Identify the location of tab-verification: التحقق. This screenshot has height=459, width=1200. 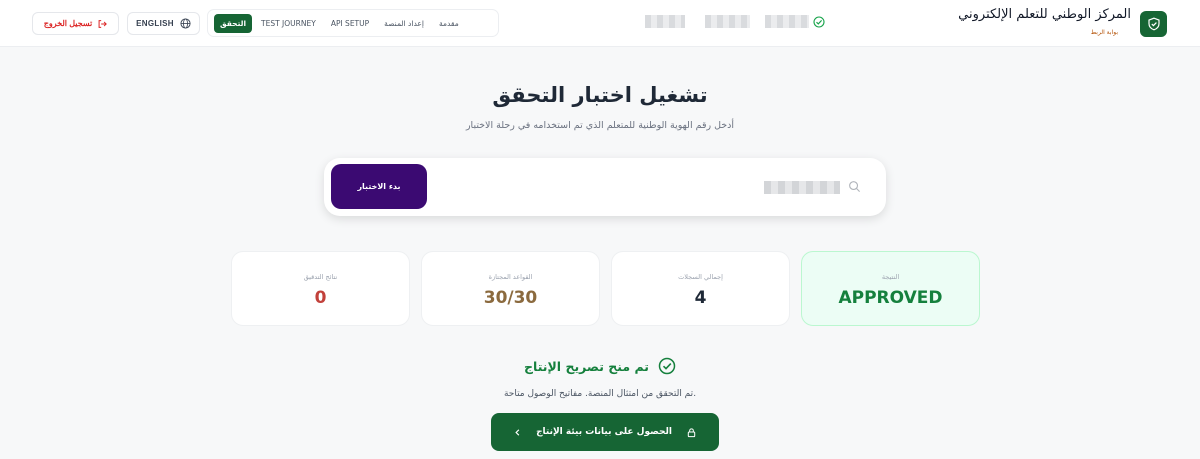
(233, 23).